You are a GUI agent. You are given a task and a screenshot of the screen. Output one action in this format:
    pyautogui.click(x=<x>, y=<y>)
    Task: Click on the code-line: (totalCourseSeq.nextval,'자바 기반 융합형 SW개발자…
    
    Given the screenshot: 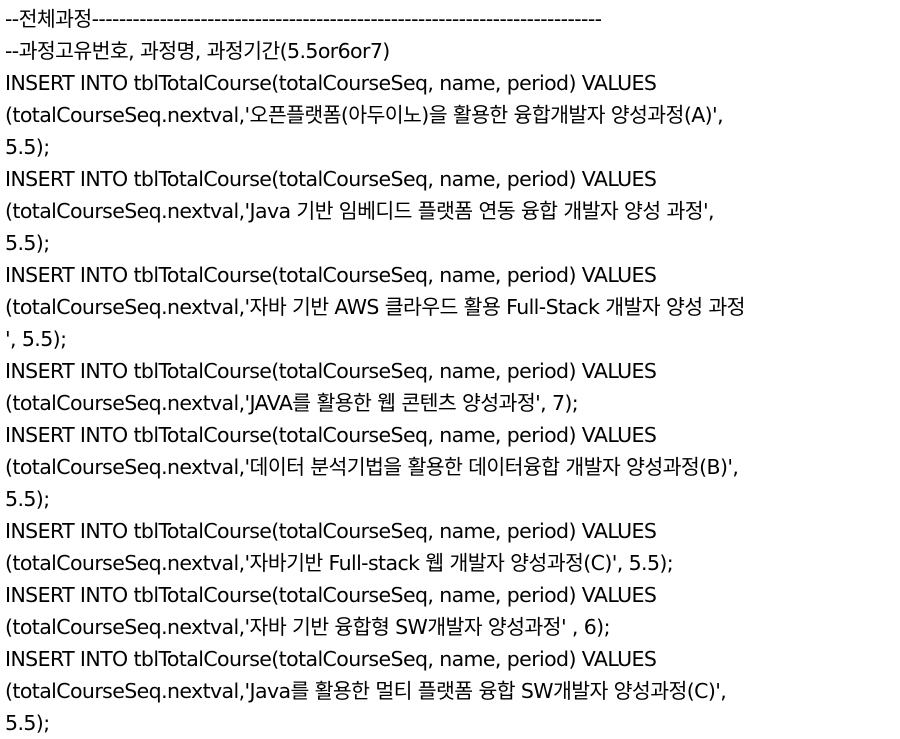 What is the action you would take?
    pyautogui.click(x=307, y=627)
    